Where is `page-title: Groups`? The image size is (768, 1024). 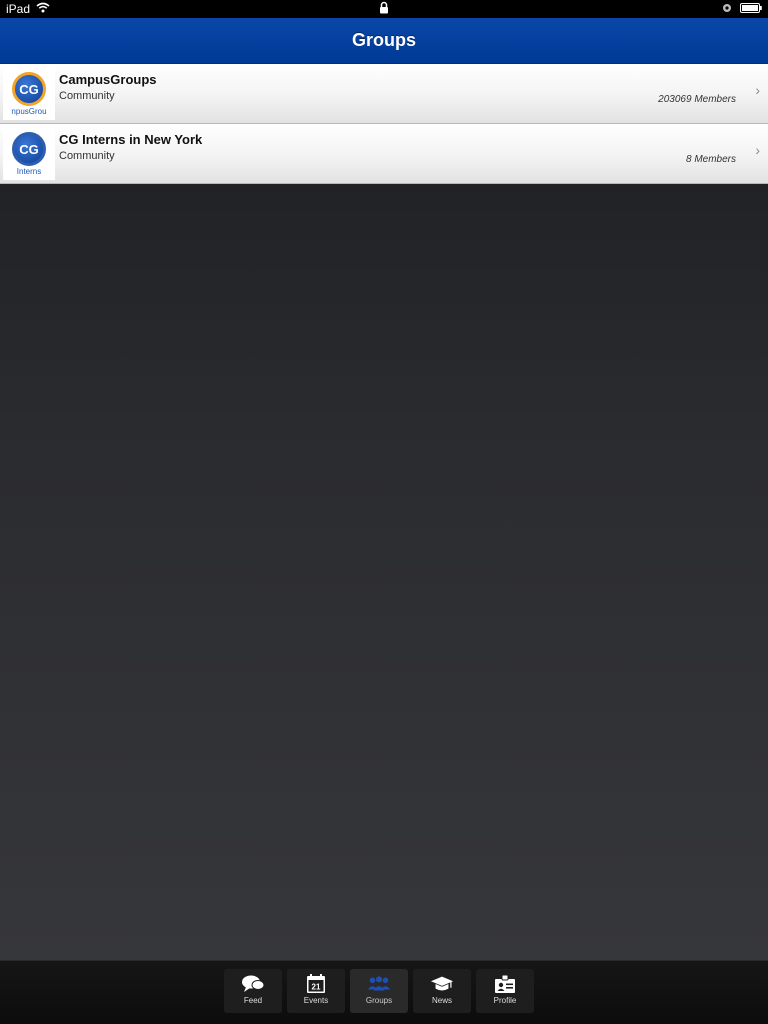
page-title: Groups is located at coordinates (383, 40).